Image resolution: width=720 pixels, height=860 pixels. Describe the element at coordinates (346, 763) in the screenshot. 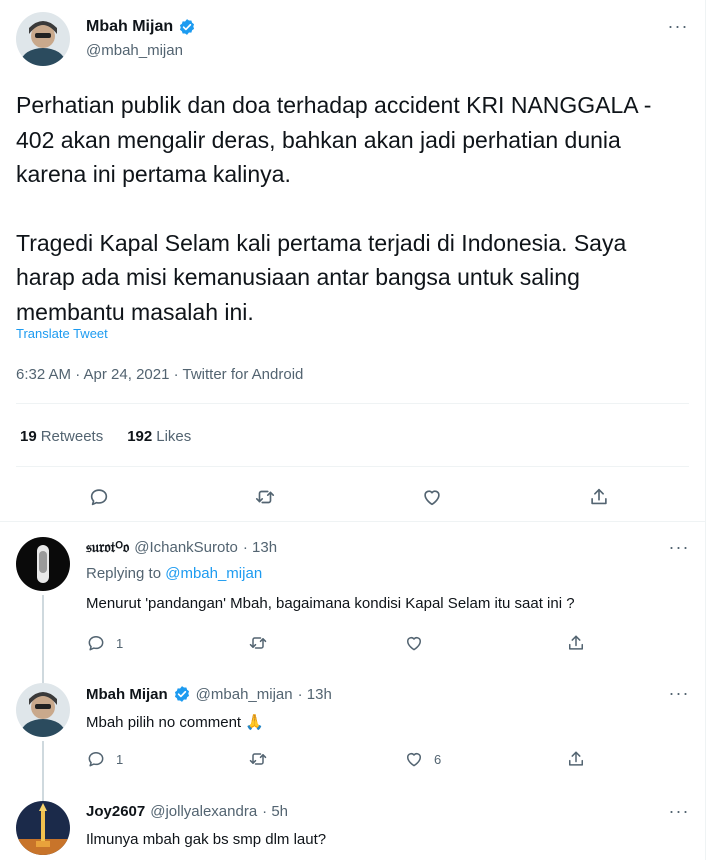

I see `reply-actions: 1 6` at that location.